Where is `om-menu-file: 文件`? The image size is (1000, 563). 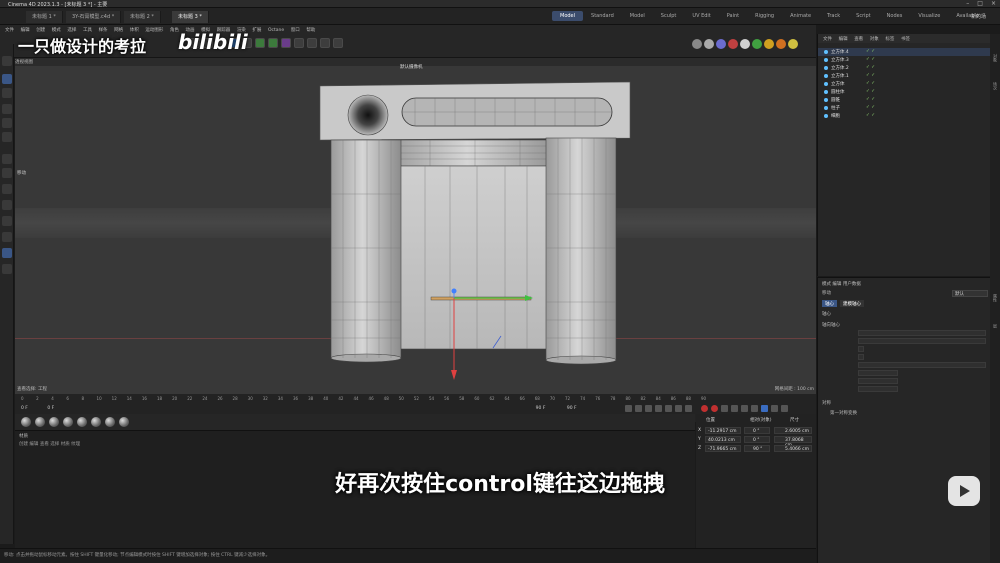
om-menu-file: 文件 is located at coordinates (827, 39).